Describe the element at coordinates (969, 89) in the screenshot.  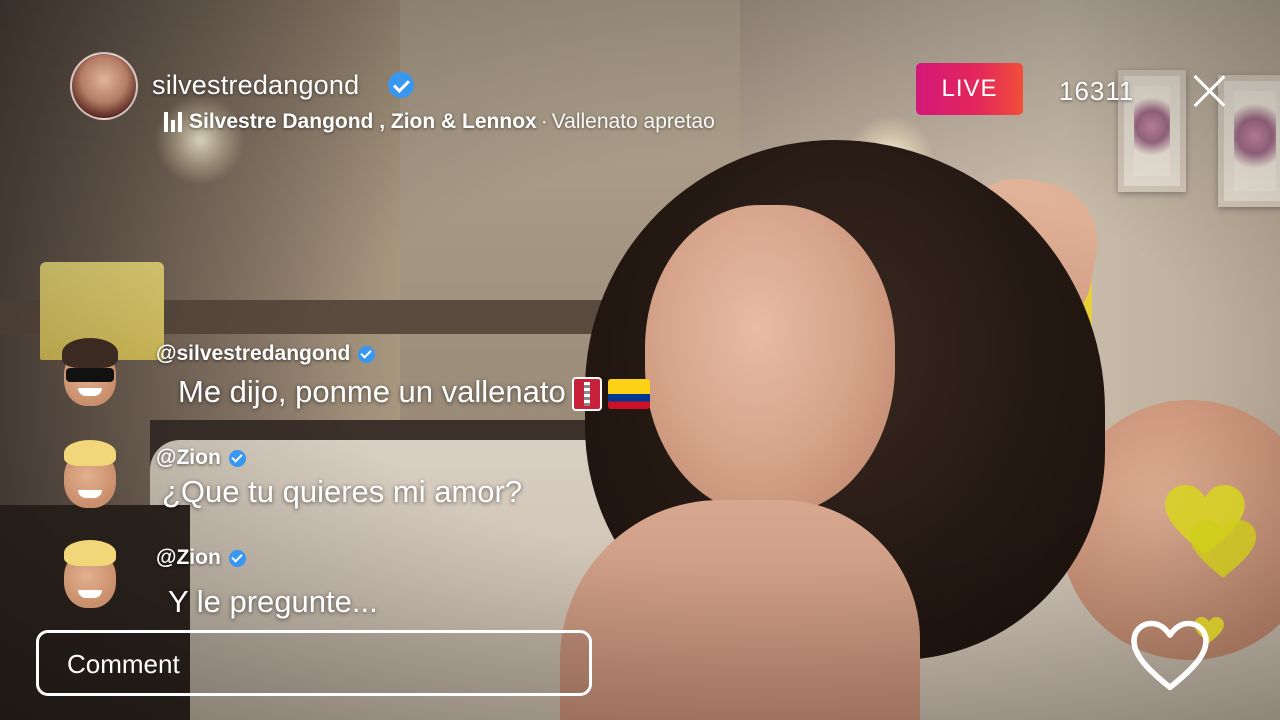
I see `live-badge: LIVE` at that location.